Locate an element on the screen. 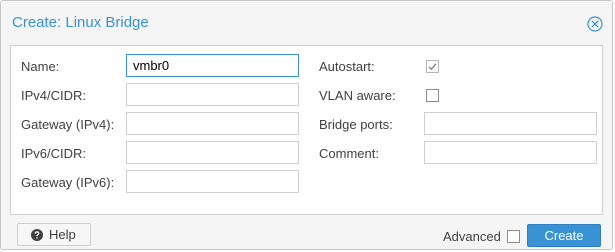  advanced-checkbox is located at coordinates (513, 236).